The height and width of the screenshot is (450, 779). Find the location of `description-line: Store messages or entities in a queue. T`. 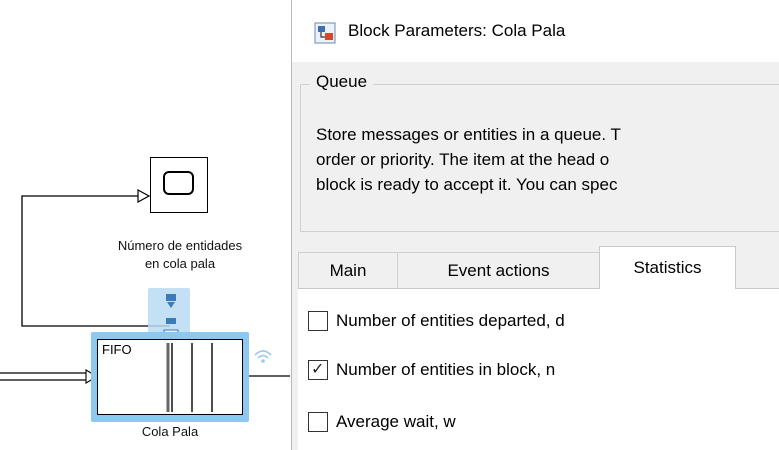

description-line: Store messages or entities in a queue. T is located at coordinates (468, 134).